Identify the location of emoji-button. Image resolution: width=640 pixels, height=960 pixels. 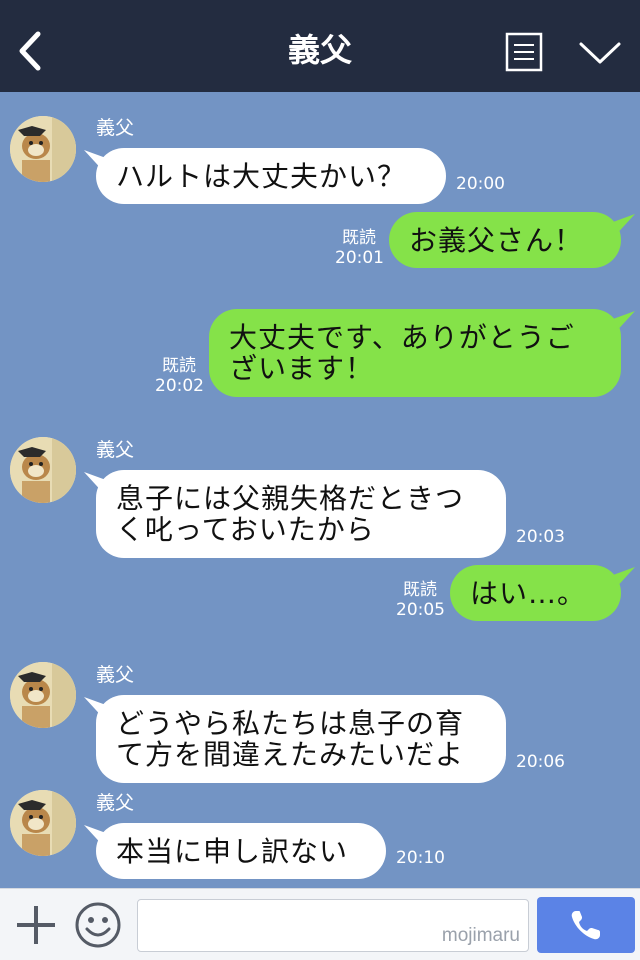
(98, 925).